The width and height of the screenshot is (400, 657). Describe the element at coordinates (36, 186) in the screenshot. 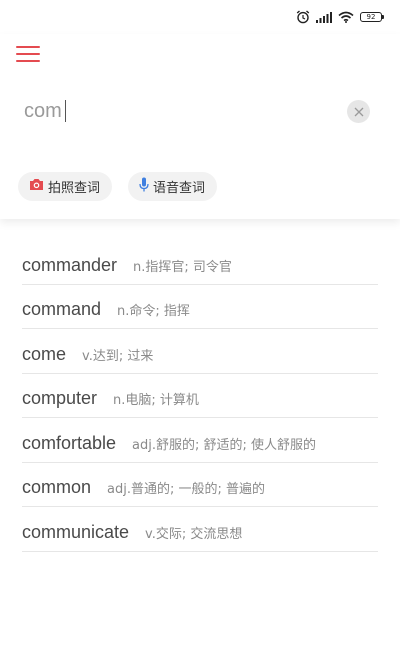

I see `camera-icon` at that location.